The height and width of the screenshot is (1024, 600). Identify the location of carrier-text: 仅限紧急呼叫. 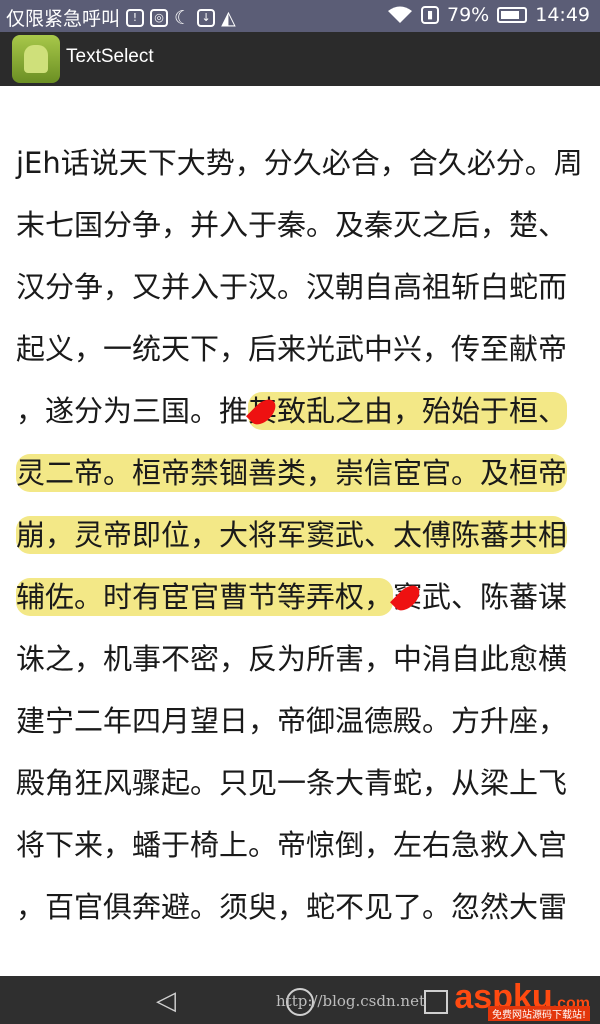
(63, 19).